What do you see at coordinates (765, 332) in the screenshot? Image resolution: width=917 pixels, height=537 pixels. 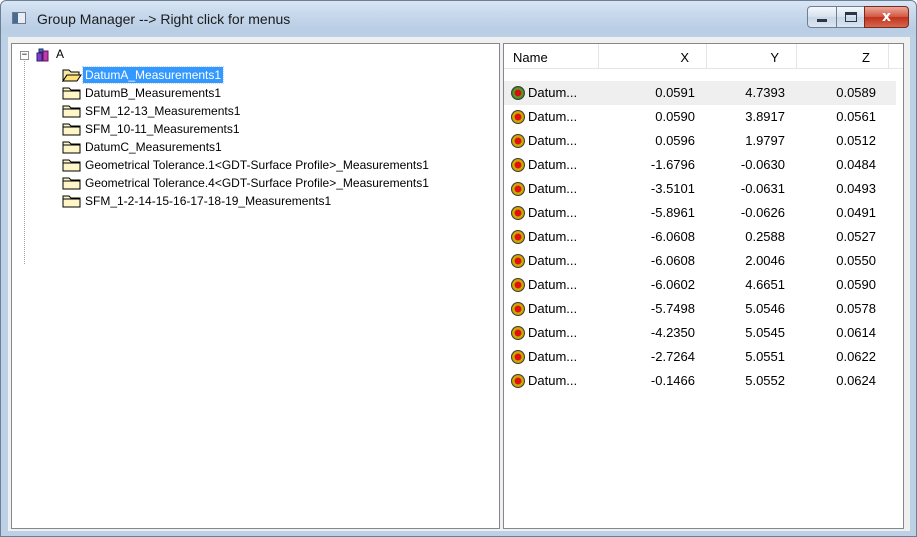 I see `cell-y: 5.0545` at bounding box center [765, 332].